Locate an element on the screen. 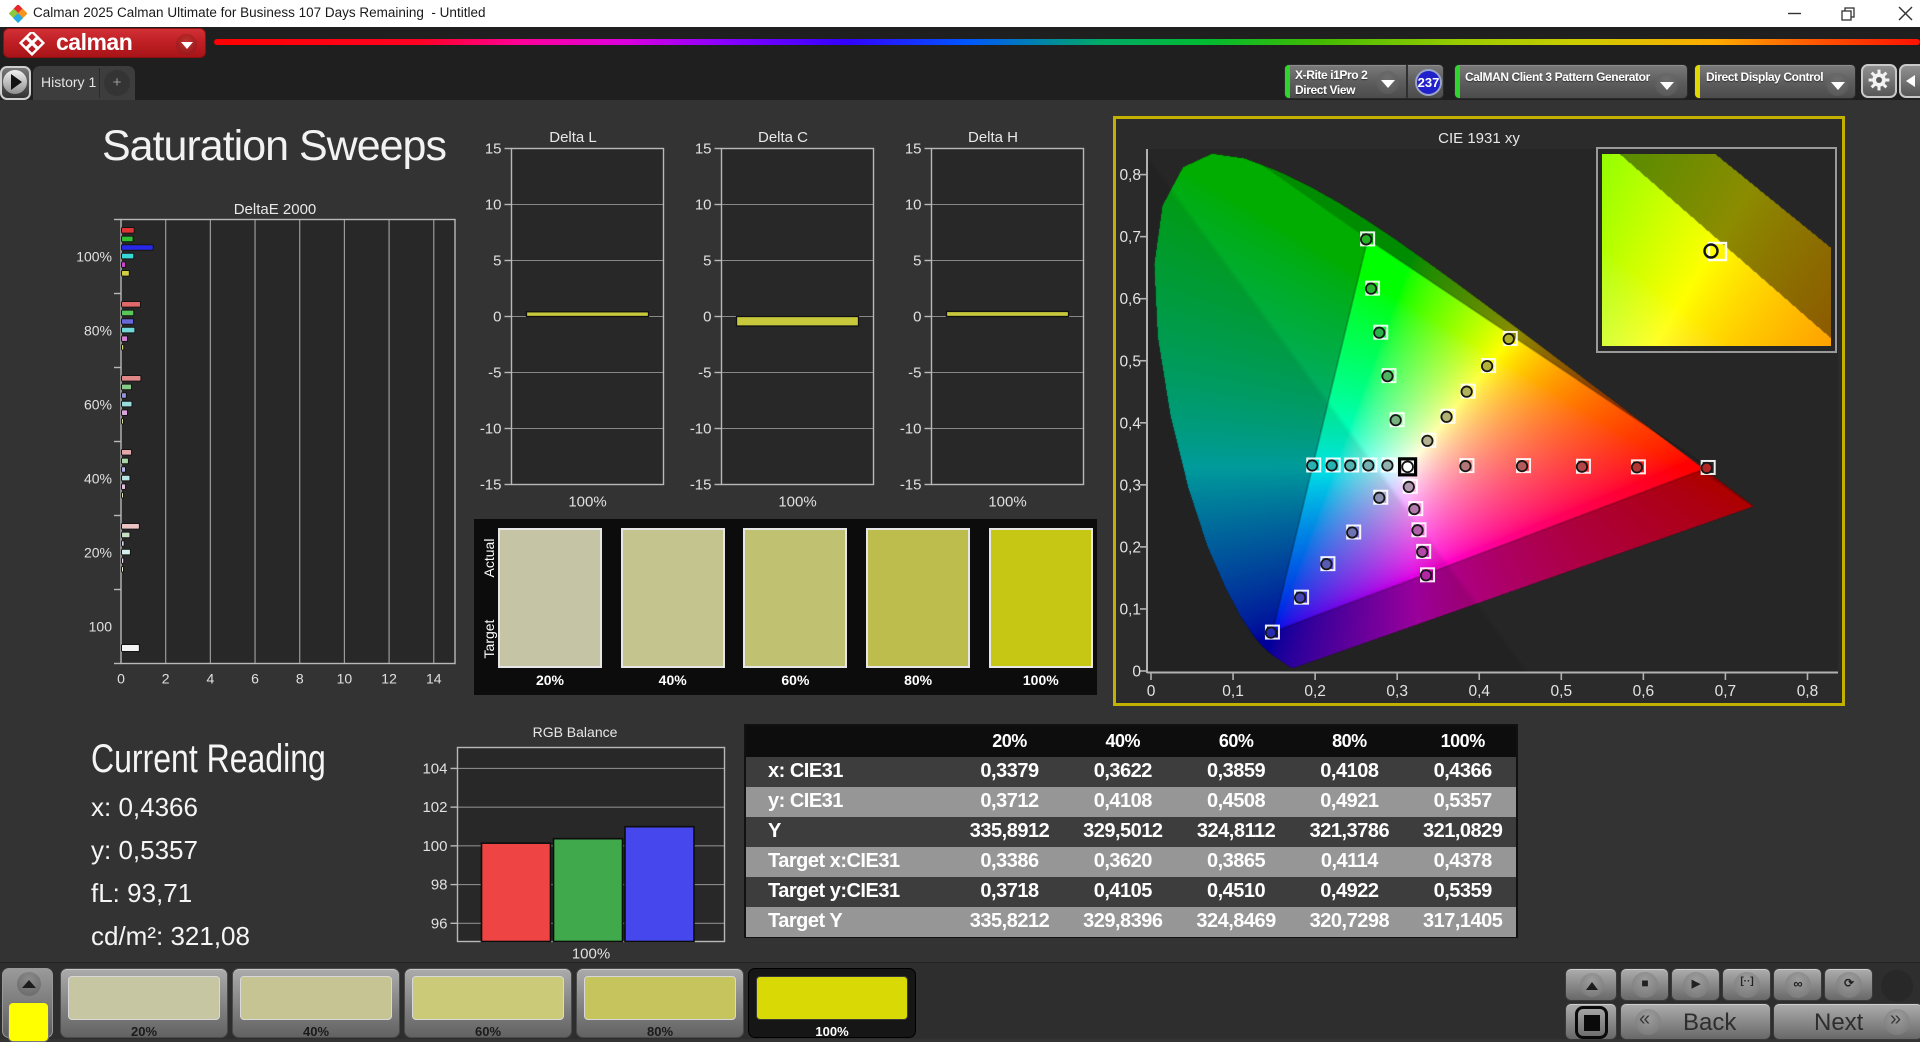 The height and width of the screenshot is (1042, 1920). svg-text: 14 is located at coordinates (434, 679).